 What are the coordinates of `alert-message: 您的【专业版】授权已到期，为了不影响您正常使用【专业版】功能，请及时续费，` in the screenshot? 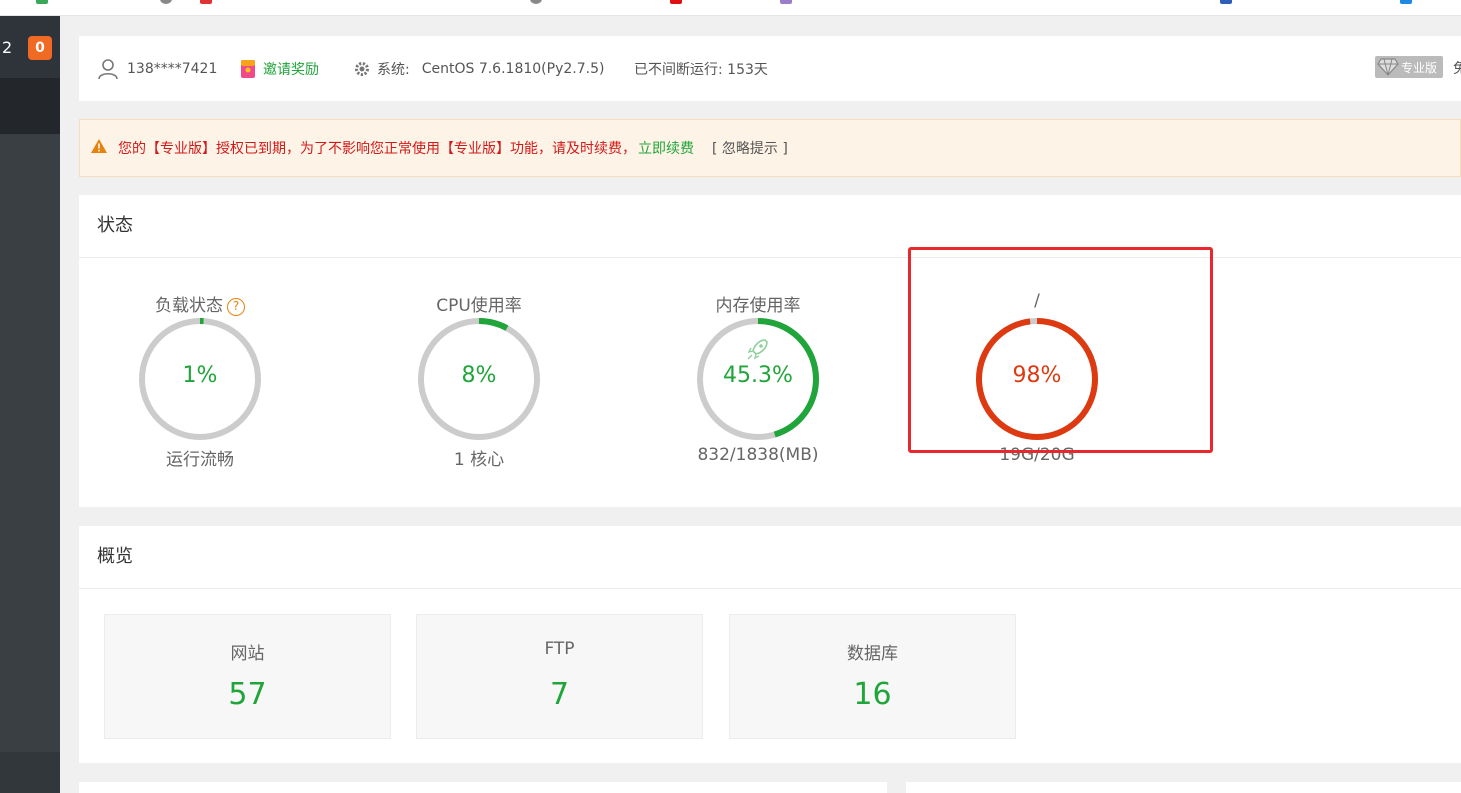 It's located at (377, 149).